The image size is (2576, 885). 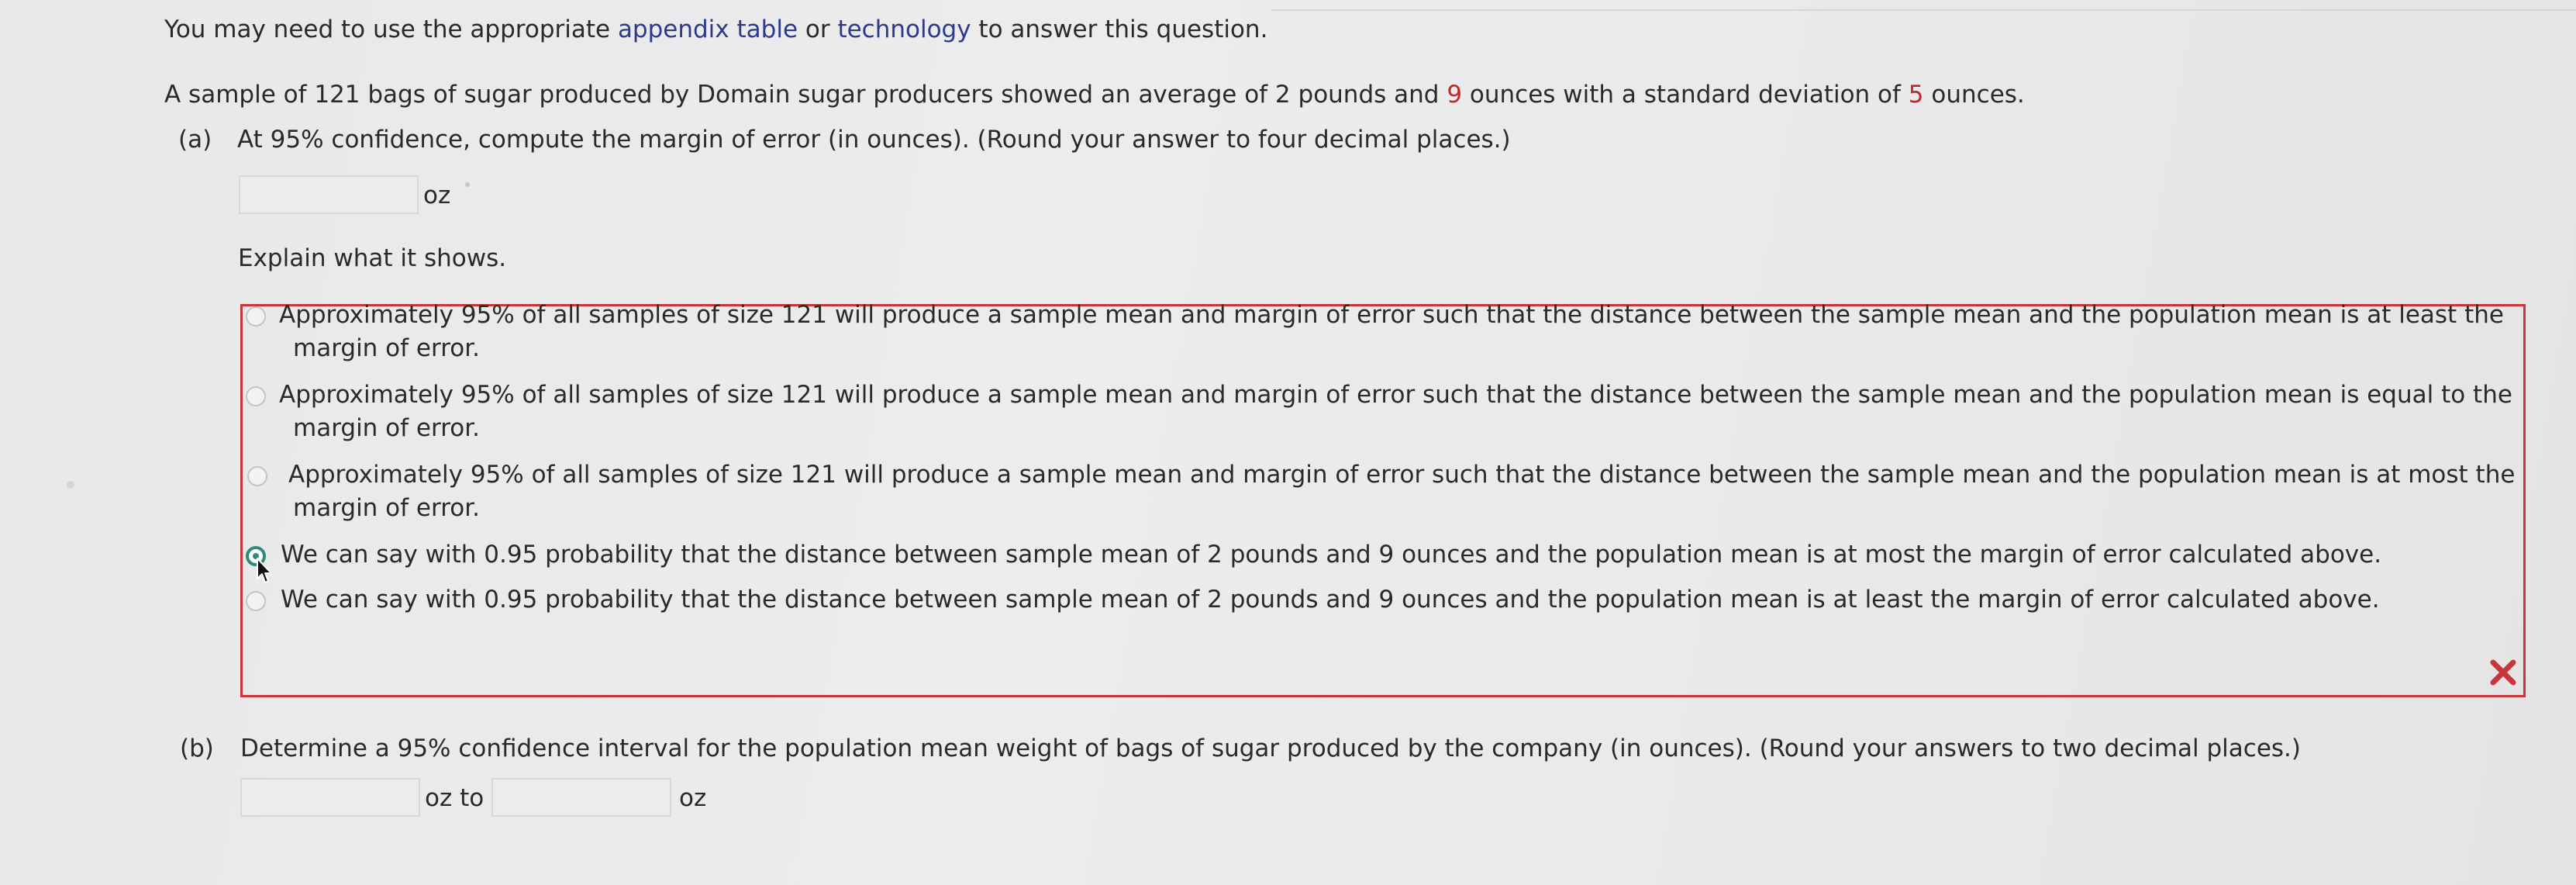 What do you see at coordinates (1923, 10) in the screenshot?
I see `divider-line` at bounding box center [1923, 10].